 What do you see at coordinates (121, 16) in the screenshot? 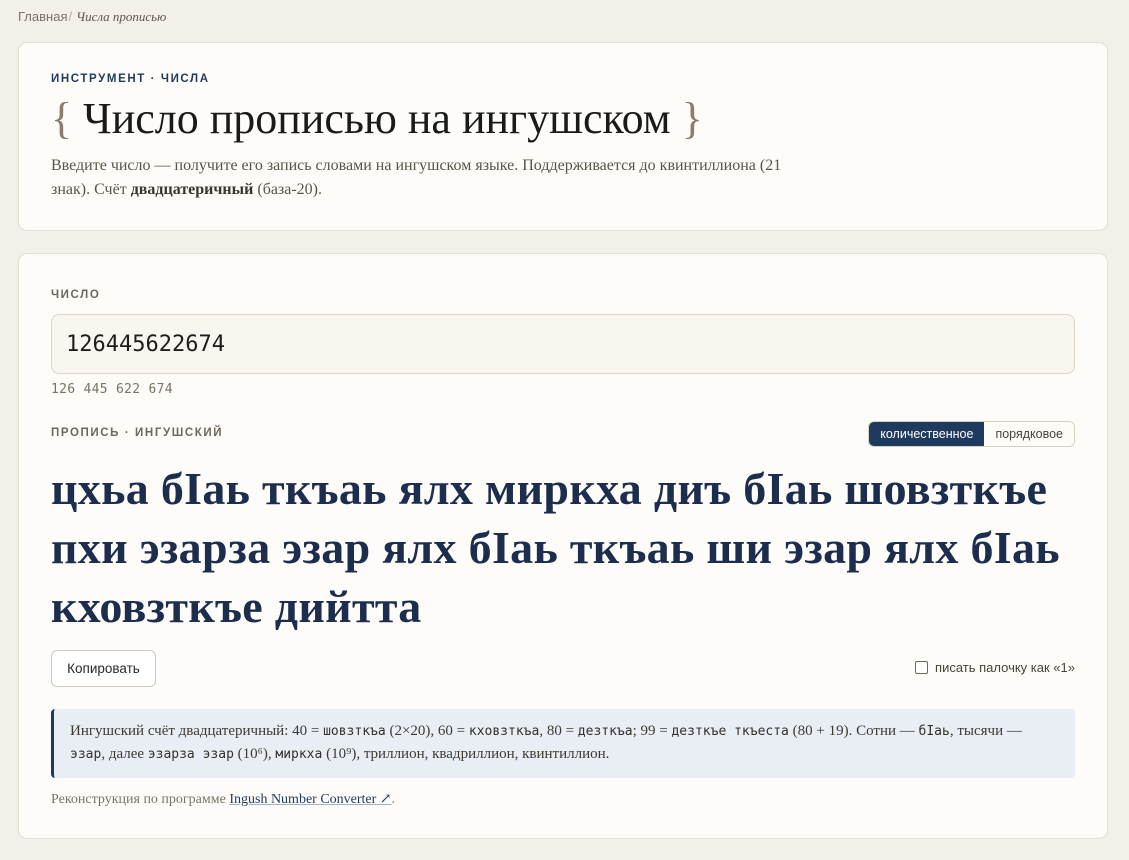
I see `breadcrumb-current: Числа прописью` at bounding box center [121, 16].